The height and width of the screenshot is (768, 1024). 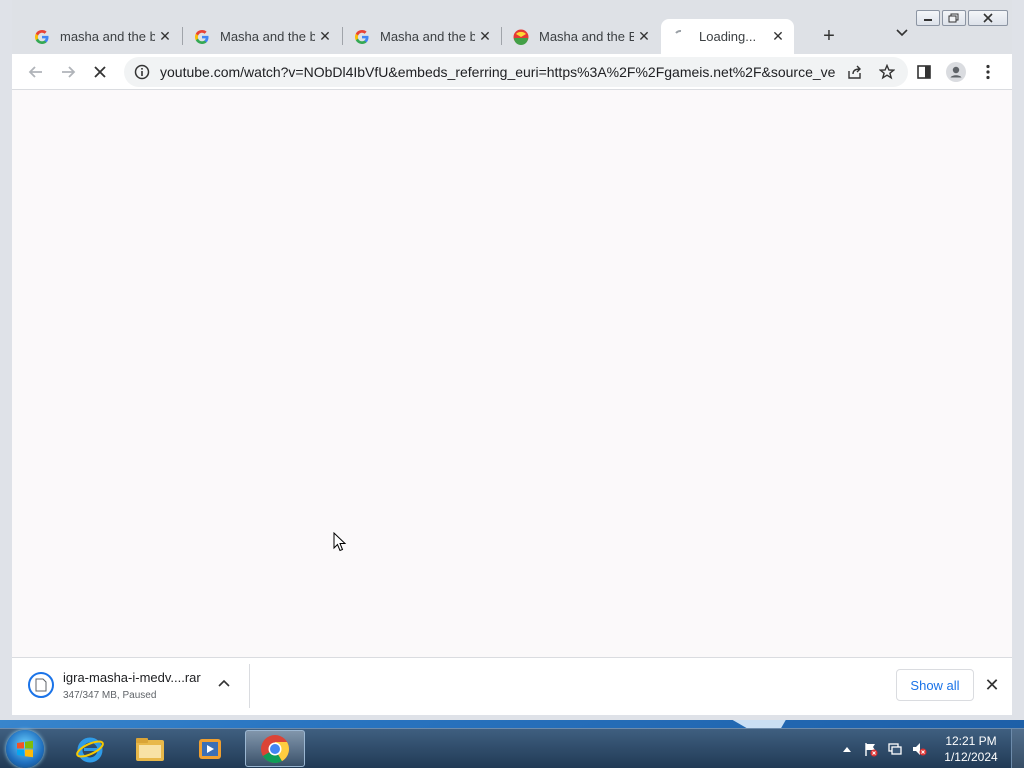 What do you see at coordinates (6, 360) in the screenshot?
I see `window-frame-left` at bounding box center [6, 360].